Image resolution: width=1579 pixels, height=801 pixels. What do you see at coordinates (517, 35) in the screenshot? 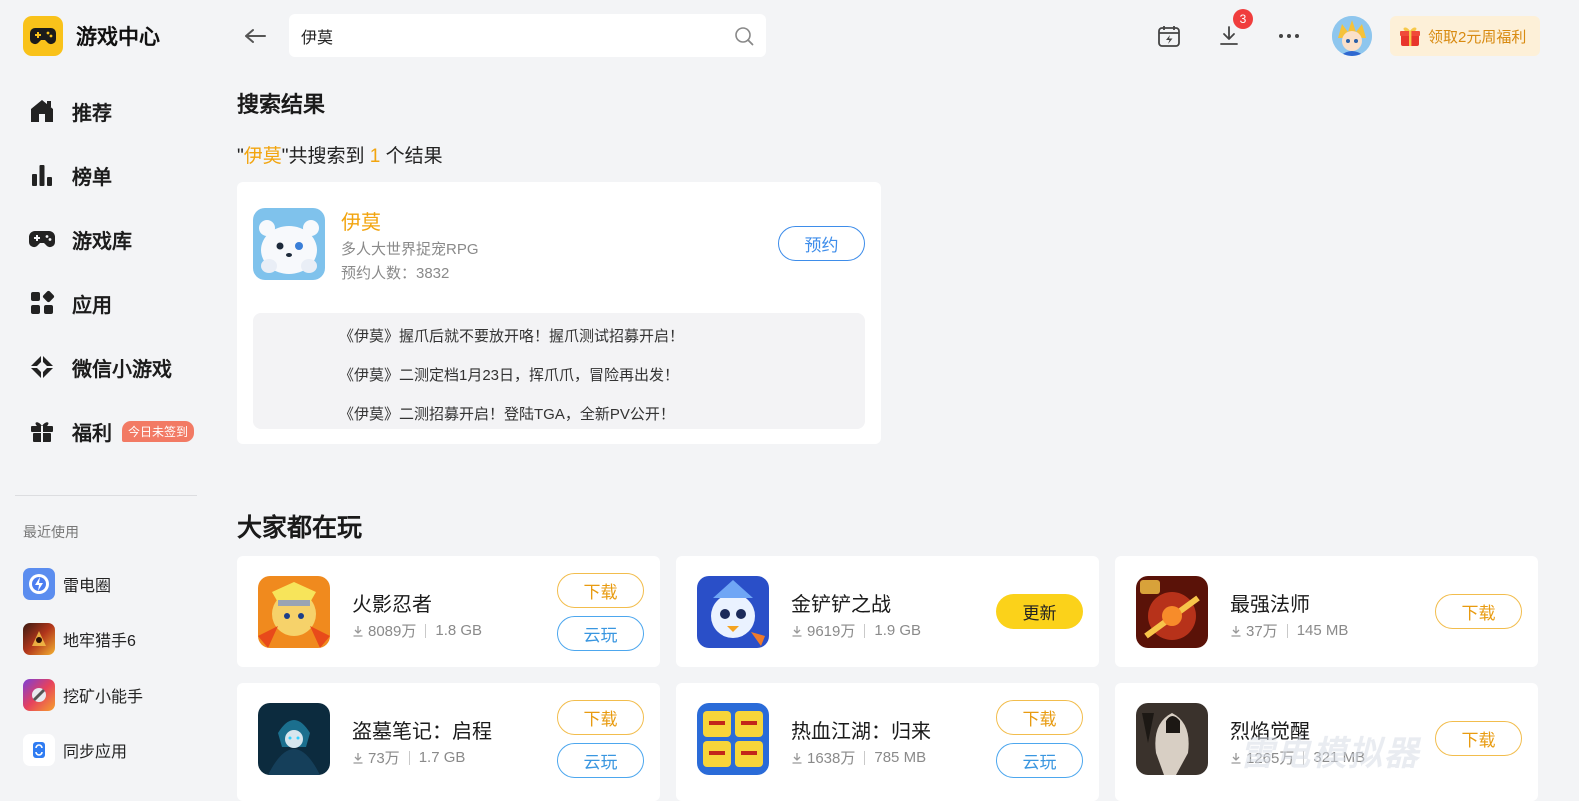
I see `search-input` at bounding box center [517, 35].